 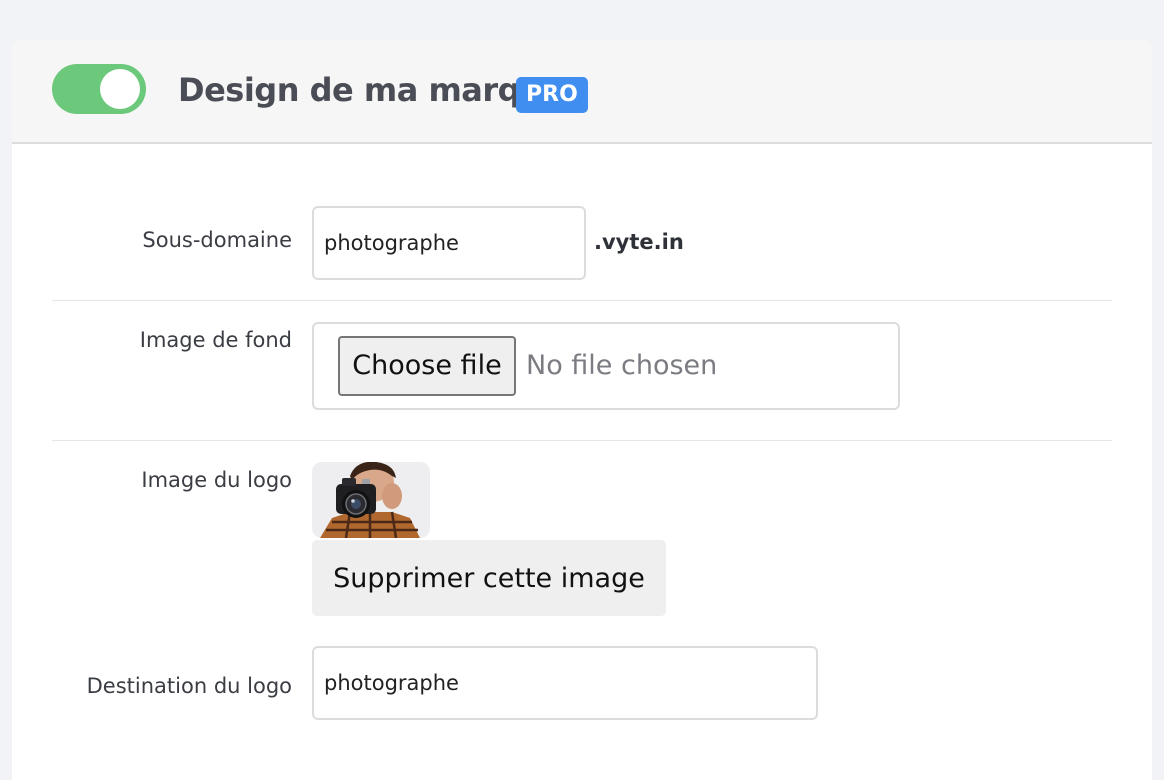 What do you see at coordinates (622, 365) in the screenshot?
I see `file-status: No file chosen` at bounding box center [622, 365].